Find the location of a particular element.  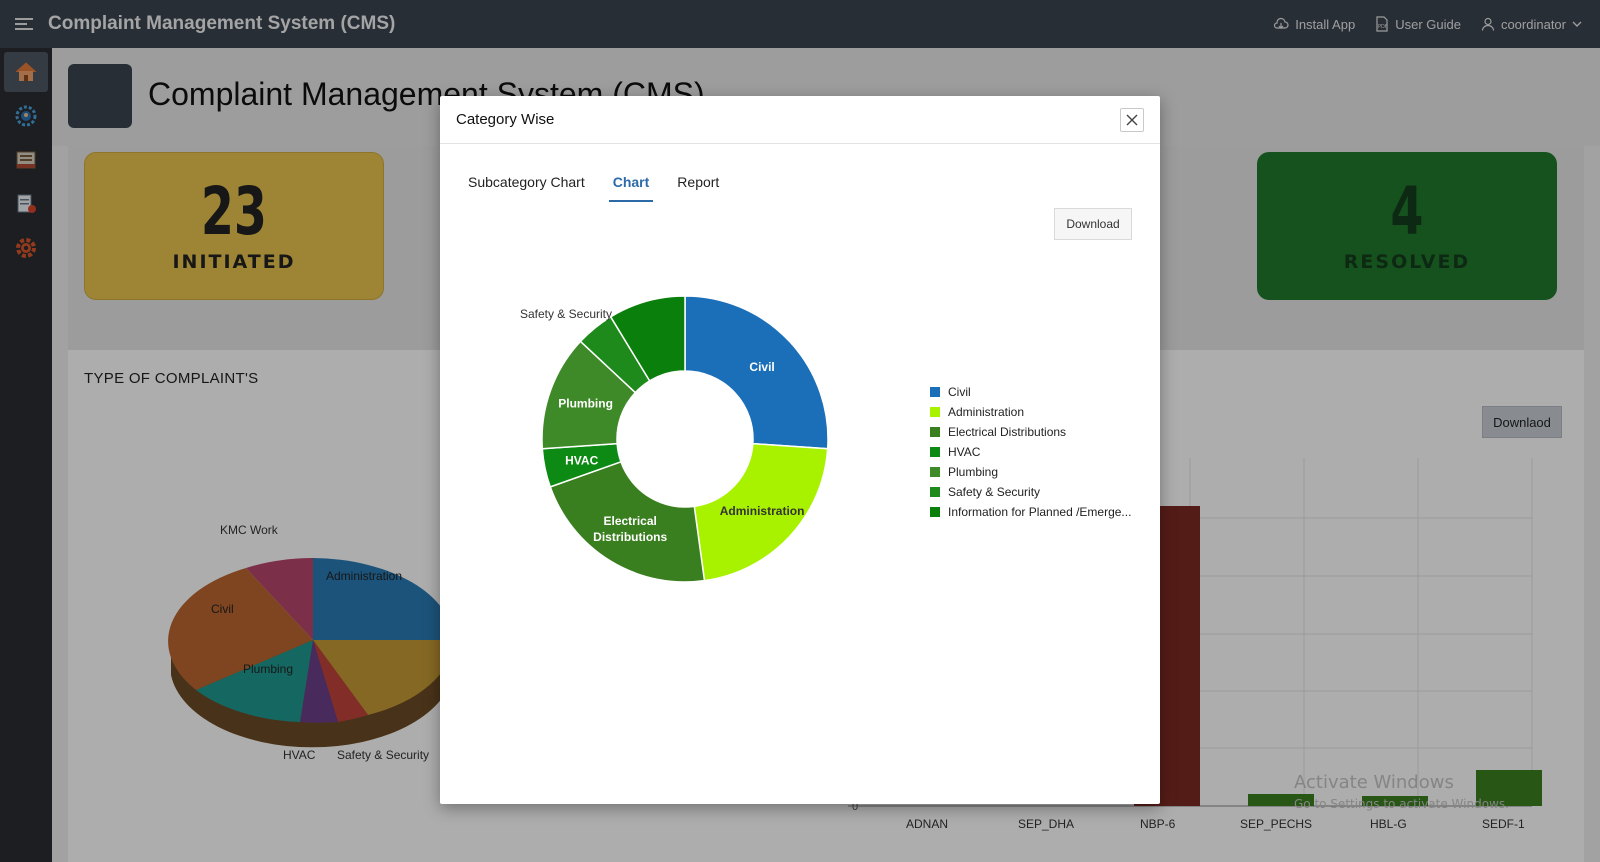

legend-label: HVAC is located at coordinates (964, 452).